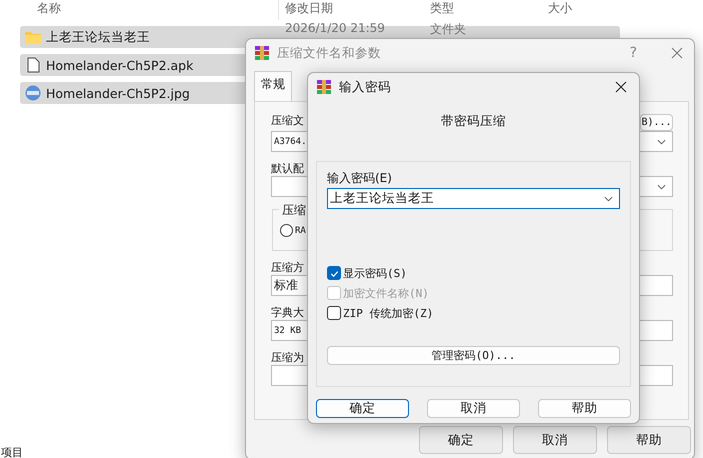 This screenshot has height=458, width=703. I want to click on radio-button, so click(286, 230).